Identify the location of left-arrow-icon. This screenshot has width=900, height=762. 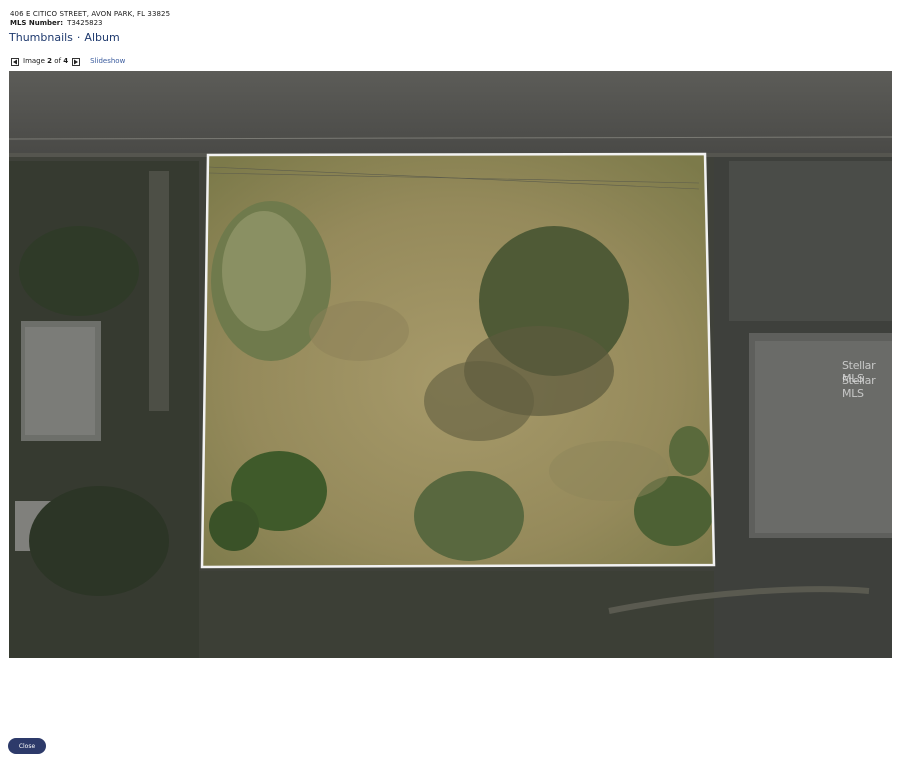
(15, 62).